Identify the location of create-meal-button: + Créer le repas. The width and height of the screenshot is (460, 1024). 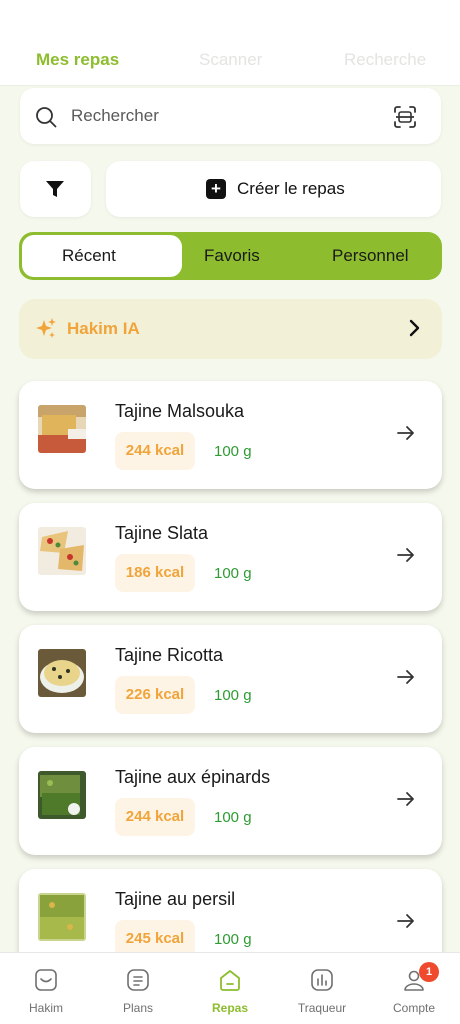
(273, 189).